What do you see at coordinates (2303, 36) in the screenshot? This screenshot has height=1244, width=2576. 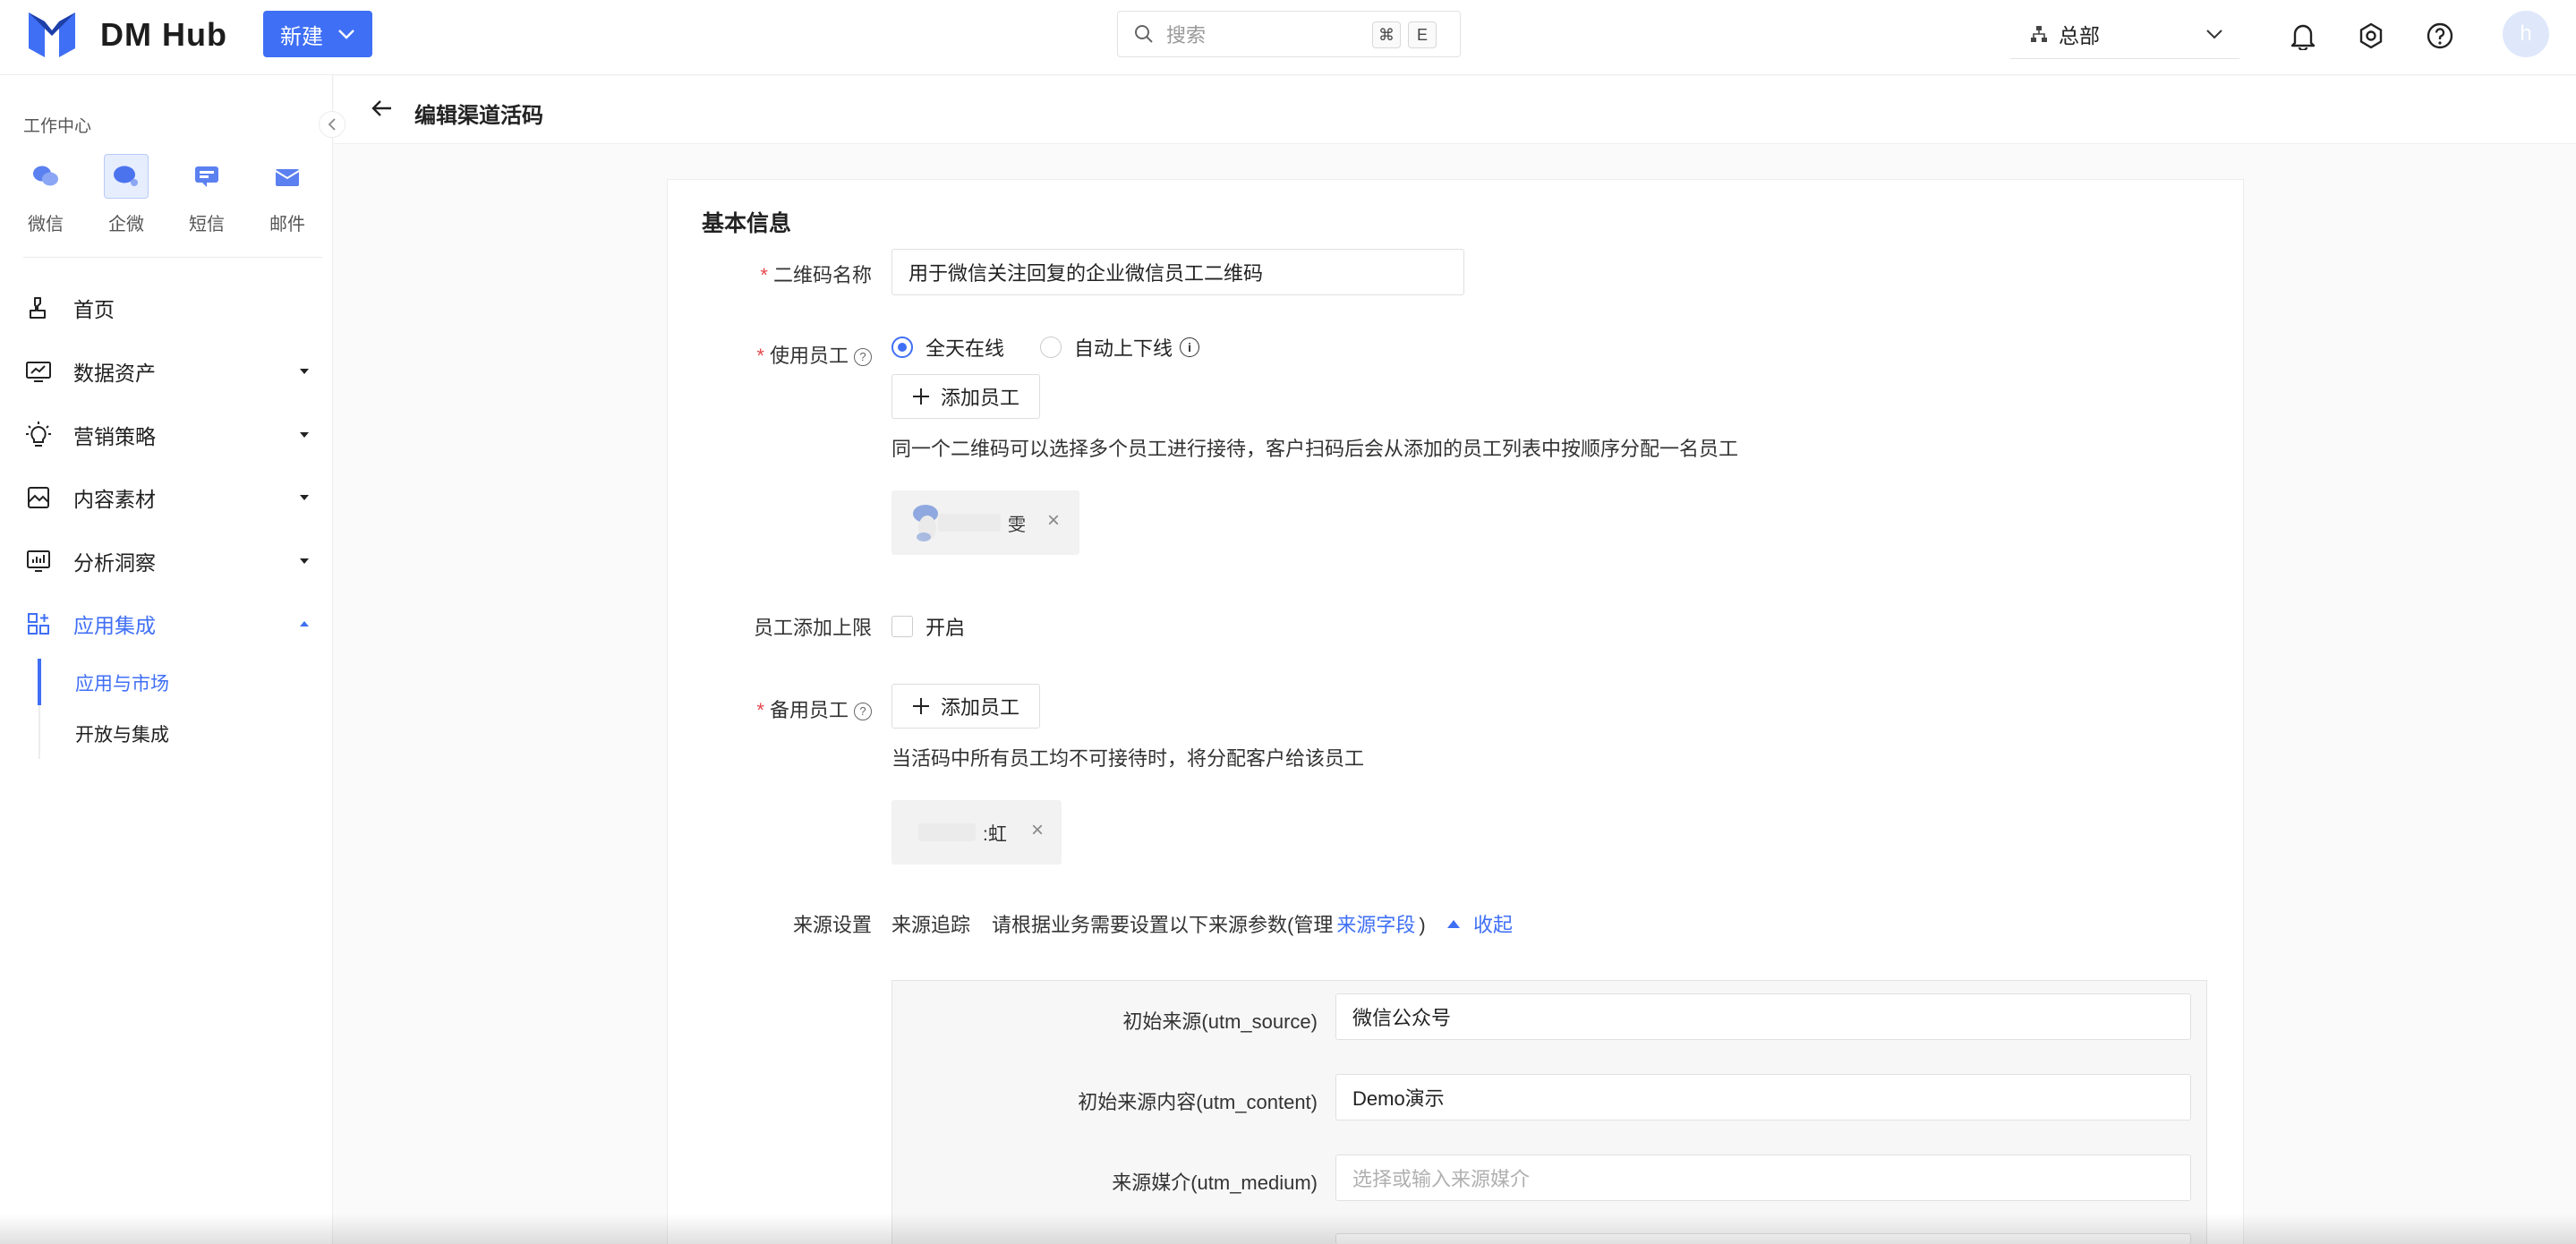 I see `notification-bell-icon` at bounding box center [2303, 36].